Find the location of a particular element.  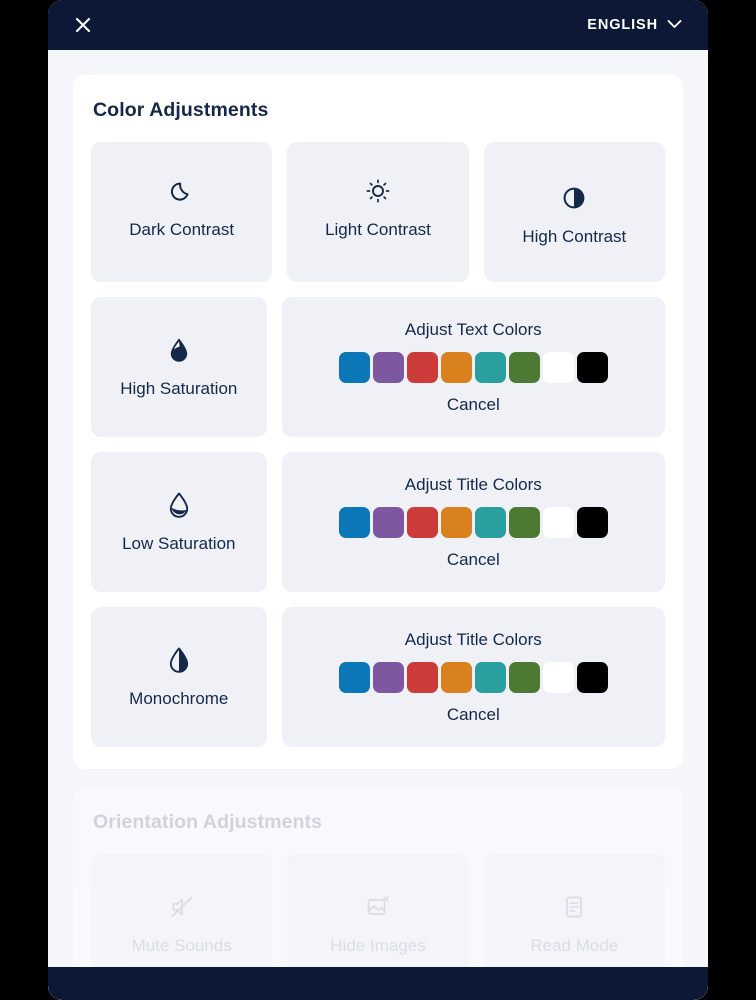

tile-label: Dark Contrast is located at coordinates (182, 230).